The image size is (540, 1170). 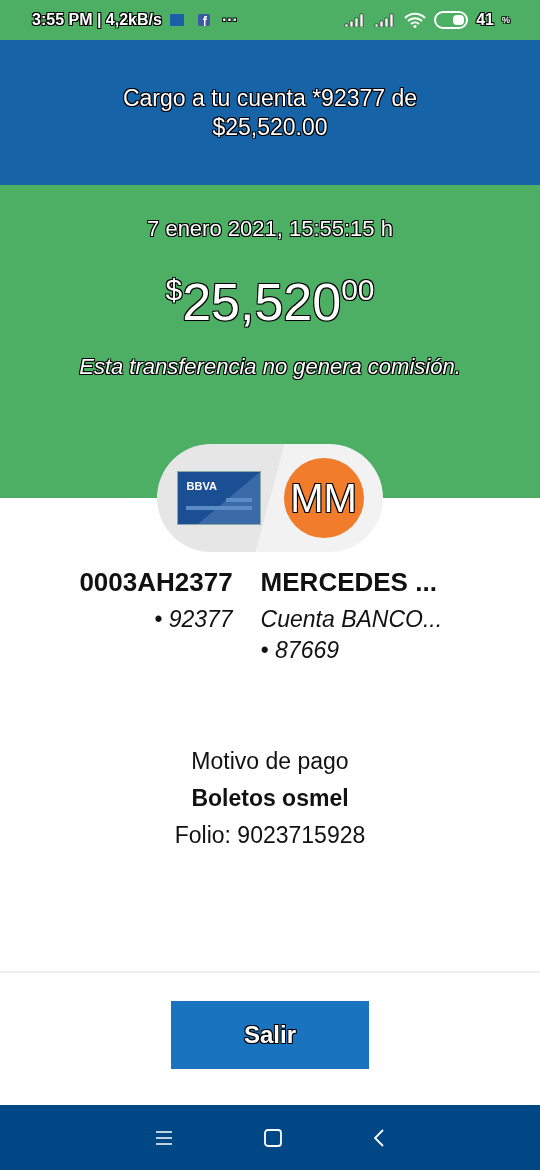 I want to click on toast-message: Cargo a tu cuenta *92377 de $25,520.00, so click(x=270, y=112).